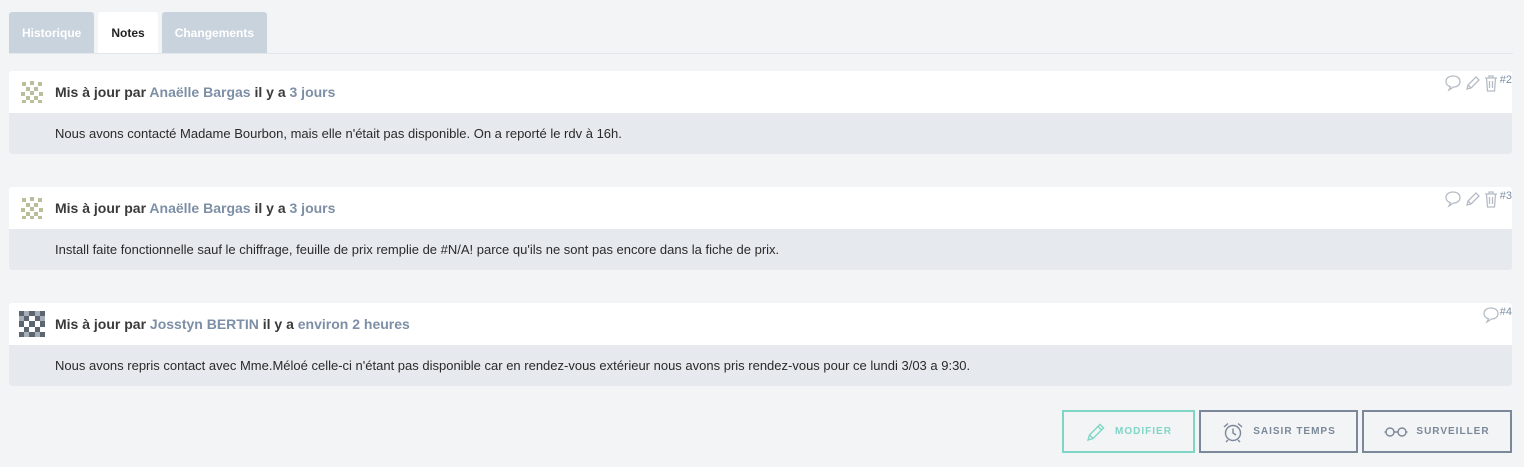 The width and height of the screenshot is (1524, 467). Describe the element at coordinates (214, 33) in the screenshot. I see `tab-changements: Changements` at that location.